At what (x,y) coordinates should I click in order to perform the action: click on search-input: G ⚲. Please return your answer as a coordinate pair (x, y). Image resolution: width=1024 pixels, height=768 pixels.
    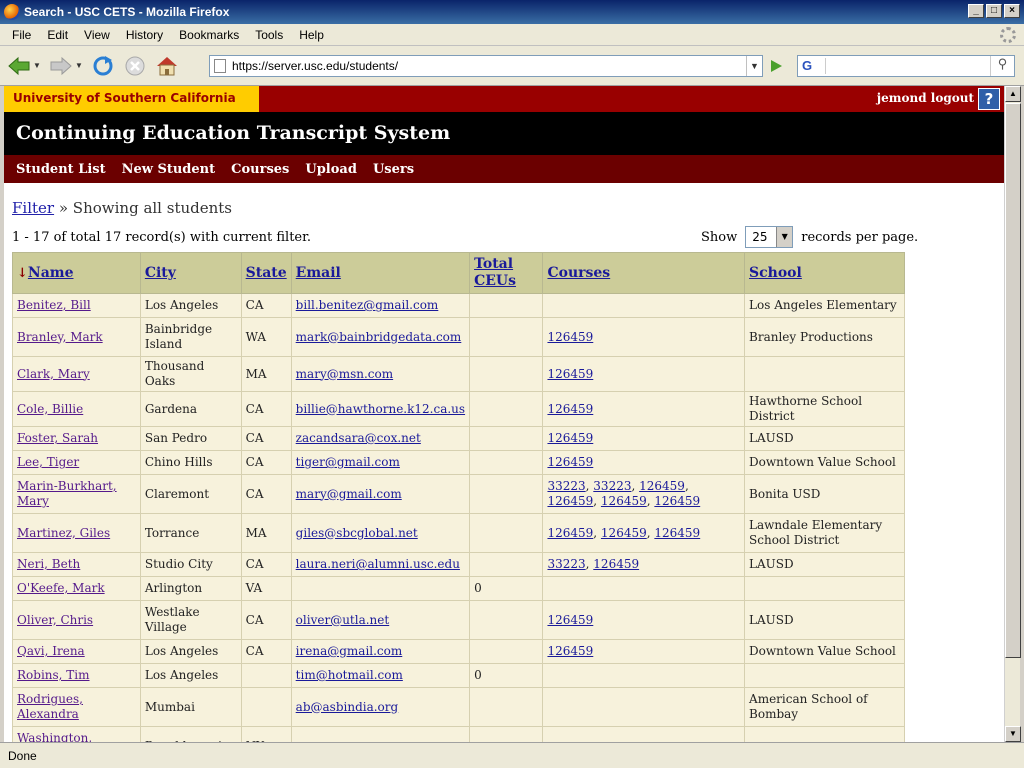
    Looking at the image, I should click on (906, 66).